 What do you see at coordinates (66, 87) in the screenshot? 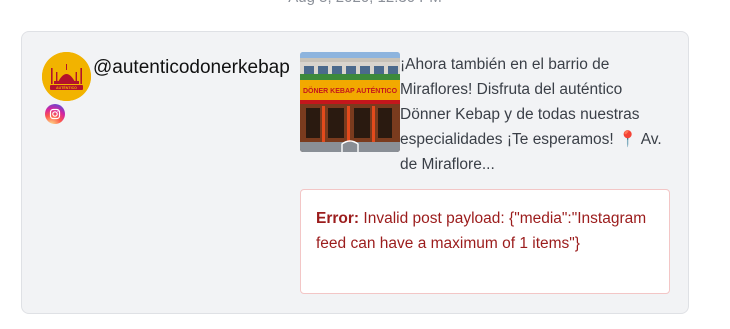
I see `svg-text: AUTÉNTICO` at bounding box center [66, 87].